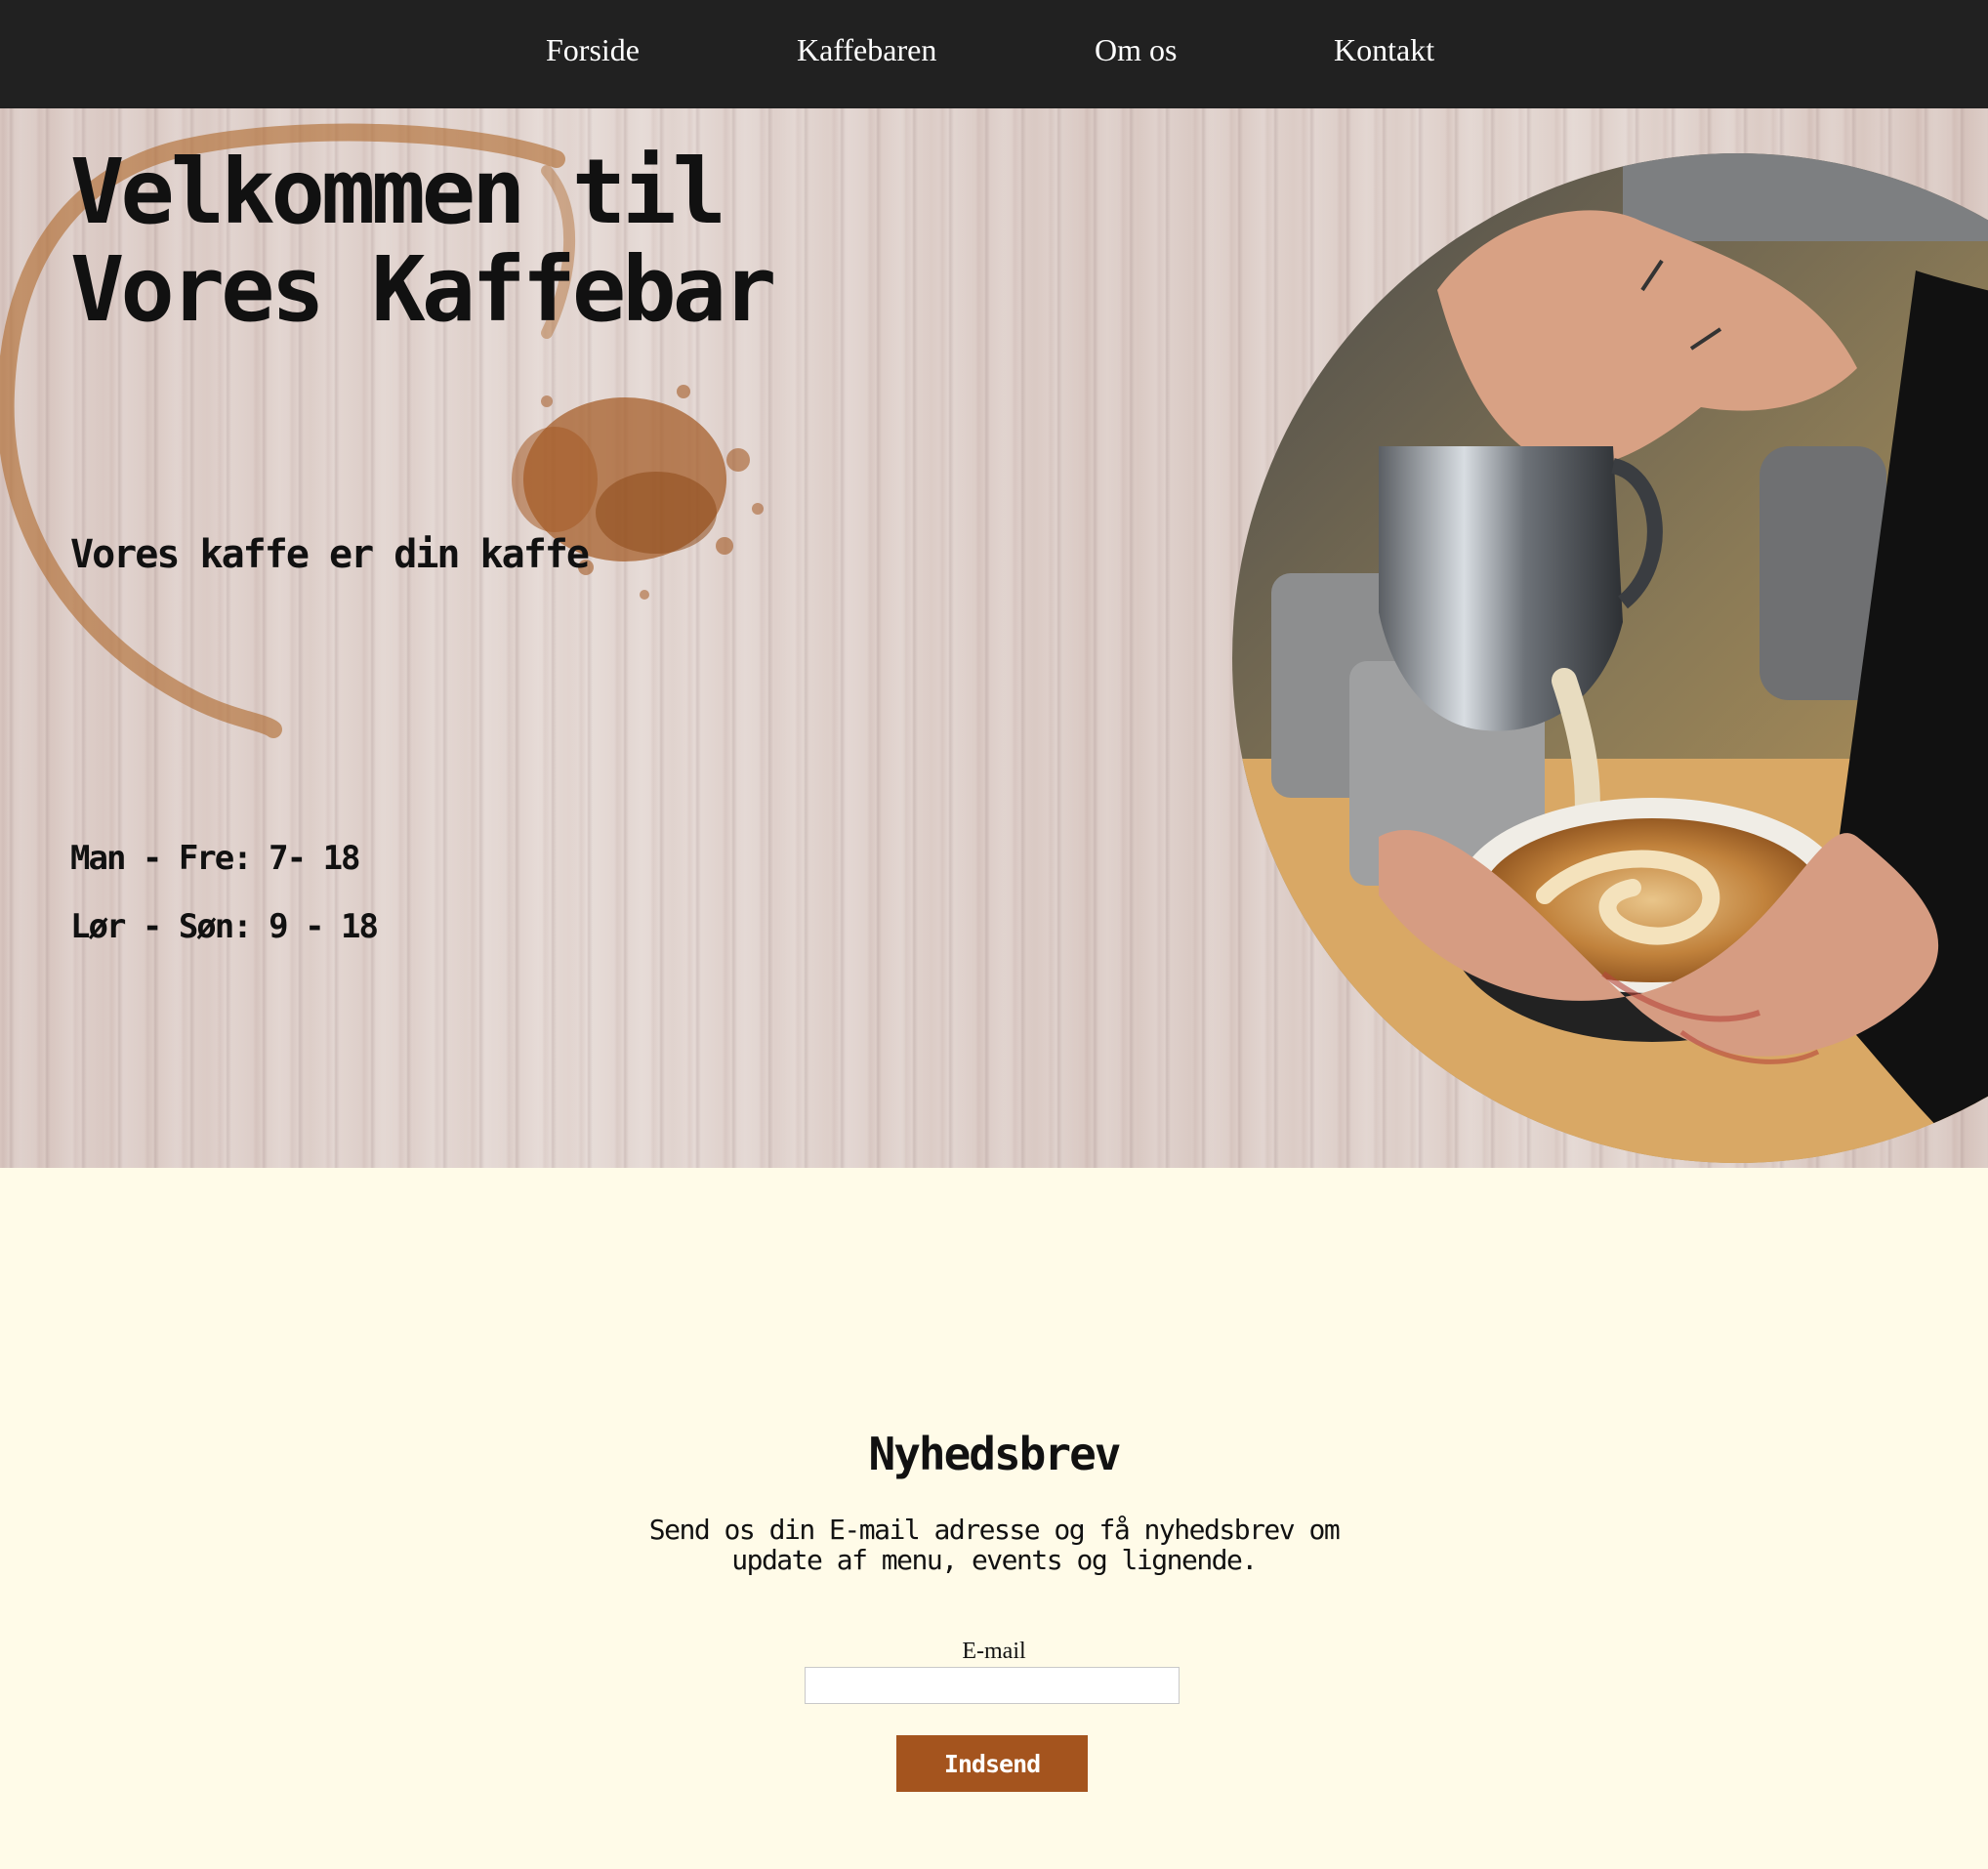 This screenshot has height=1869, width=1988. I want to click on main-navigation: Forside Kaffebaren Om os Kontakt, so click(994, 54).